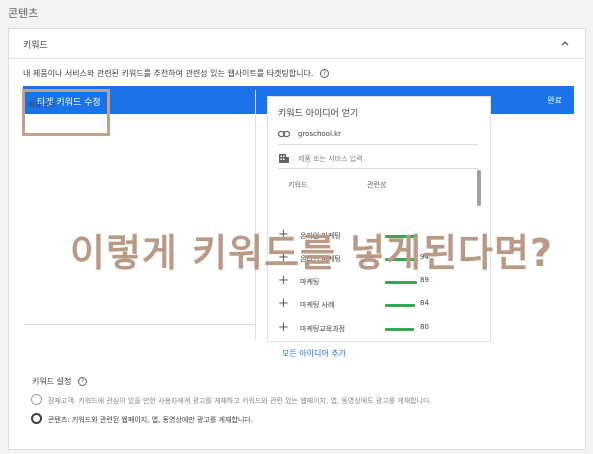 The width and height of the screenshot is (593, 454). Describe the element at coordinates (378, 306) in the screenshot. I see `keyword-idea-row: + 마케팅 사례 84` at that location.